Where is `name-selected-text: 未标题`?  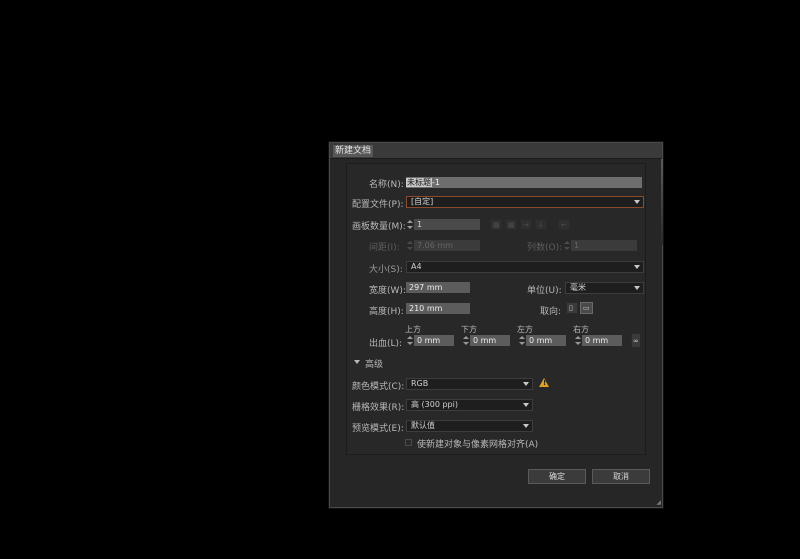 name-selected-text: 未标题 is located at coordinates (419, 182).